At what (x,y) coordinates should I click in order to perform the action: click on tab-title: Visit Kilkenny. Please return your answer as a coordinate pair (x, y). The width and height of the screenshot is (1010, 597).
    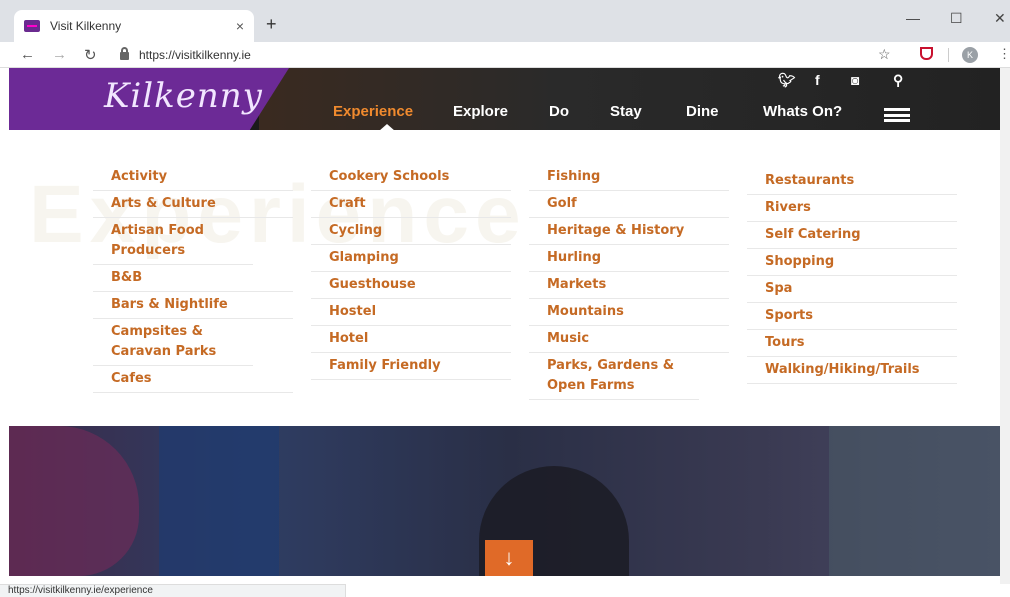
    Looking at the image, I should click on (86, 26).